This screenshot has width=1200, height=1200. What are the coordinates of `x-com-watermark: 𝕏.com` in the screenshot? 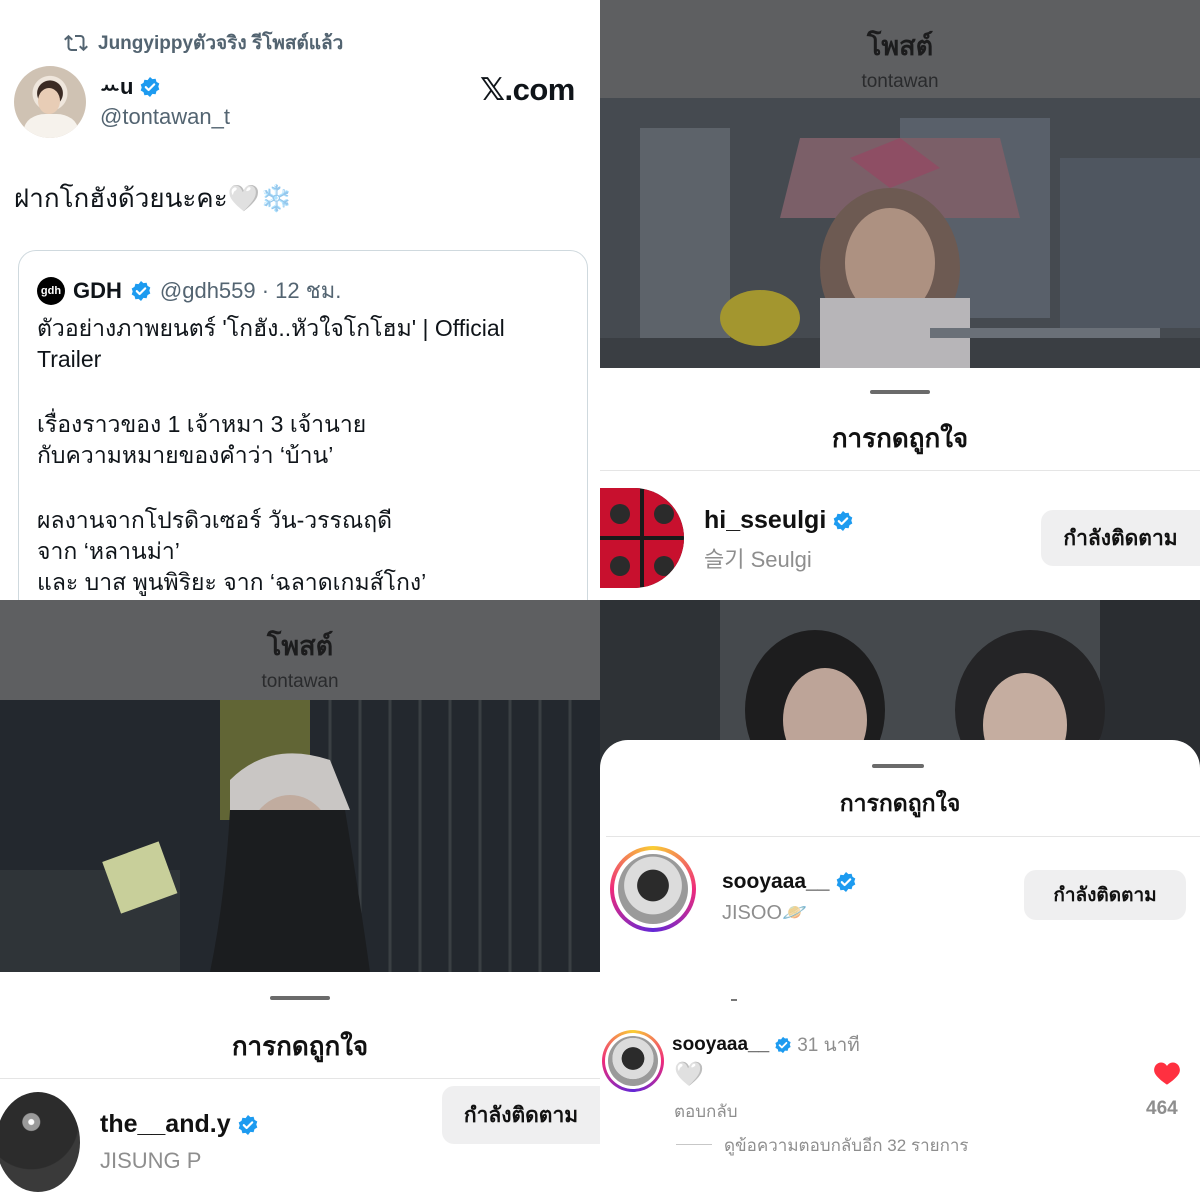 It's located at (527, 89).